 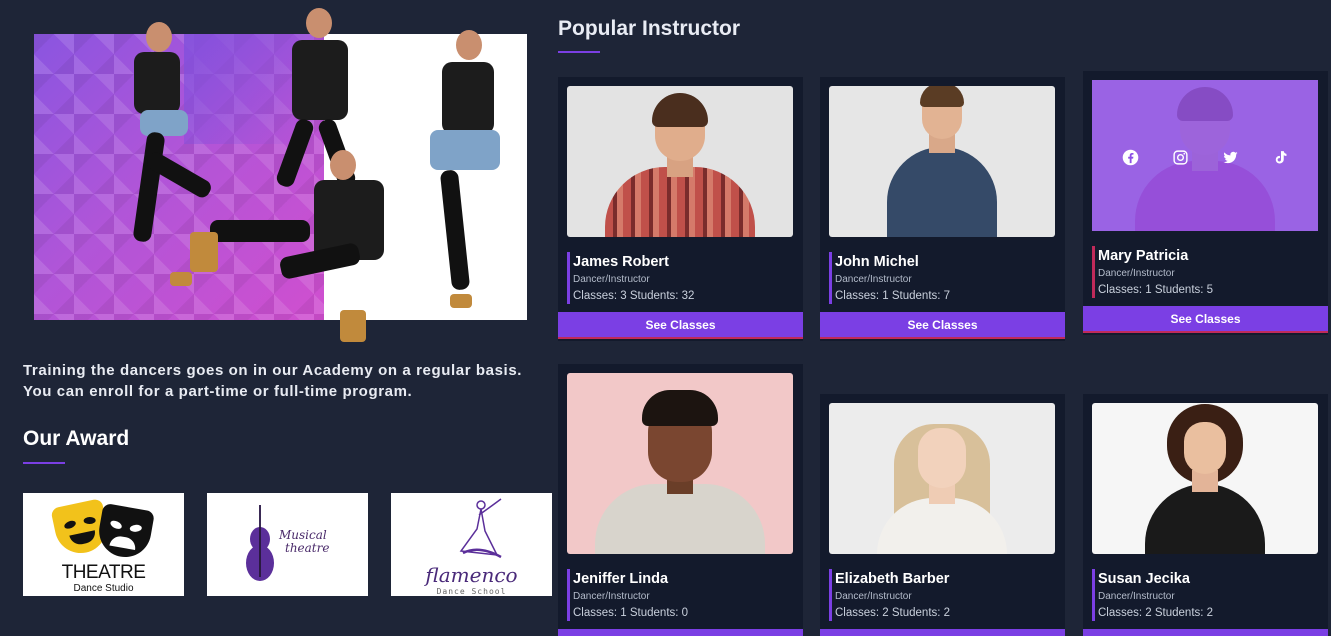 I want to click on instructor-stats: Classes: 3 Students: 32, so click(x=634, y=296).